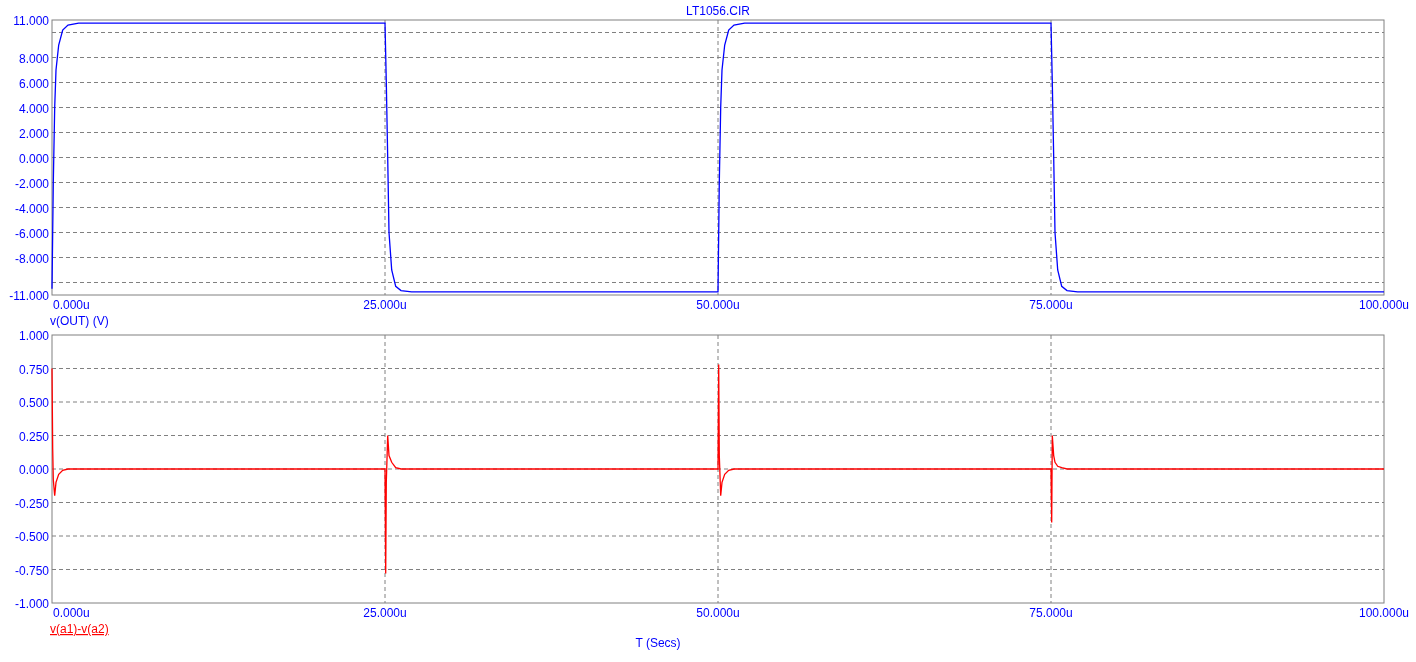  I want to click on legend-label: v(a1)-v(a2), so click(79, 629).